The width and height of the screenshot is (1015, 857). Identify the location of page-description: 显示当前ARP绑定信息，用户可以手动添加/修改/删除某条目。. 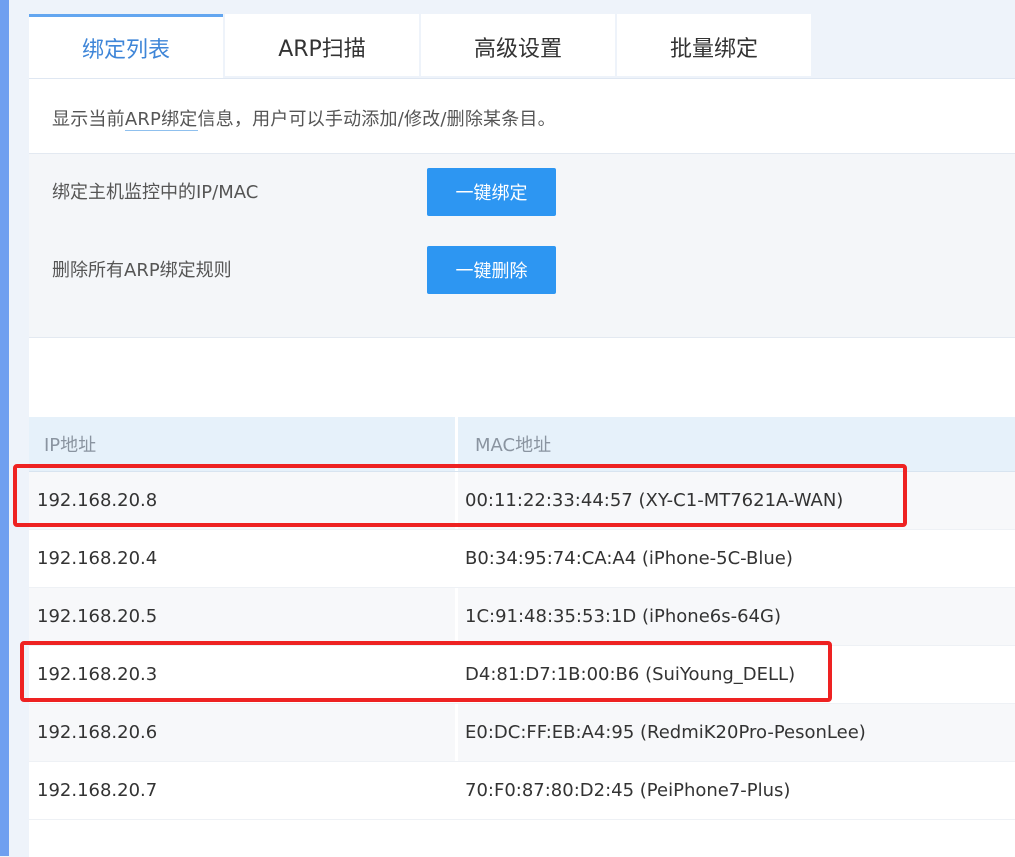
(304, 118).